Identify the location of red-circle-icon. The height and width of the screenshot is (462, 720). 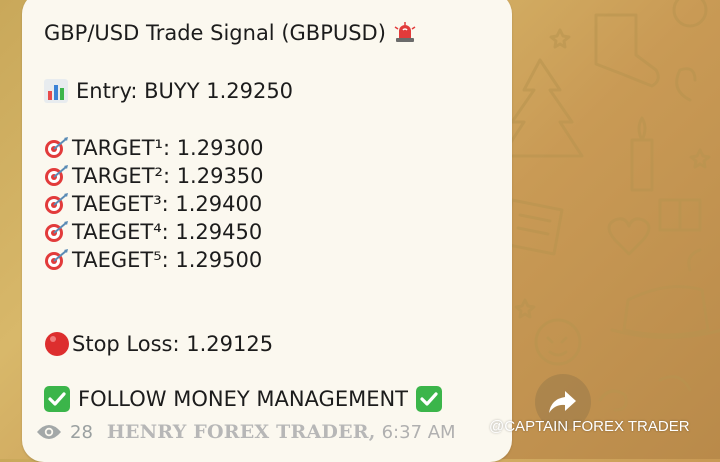
(57, 344).